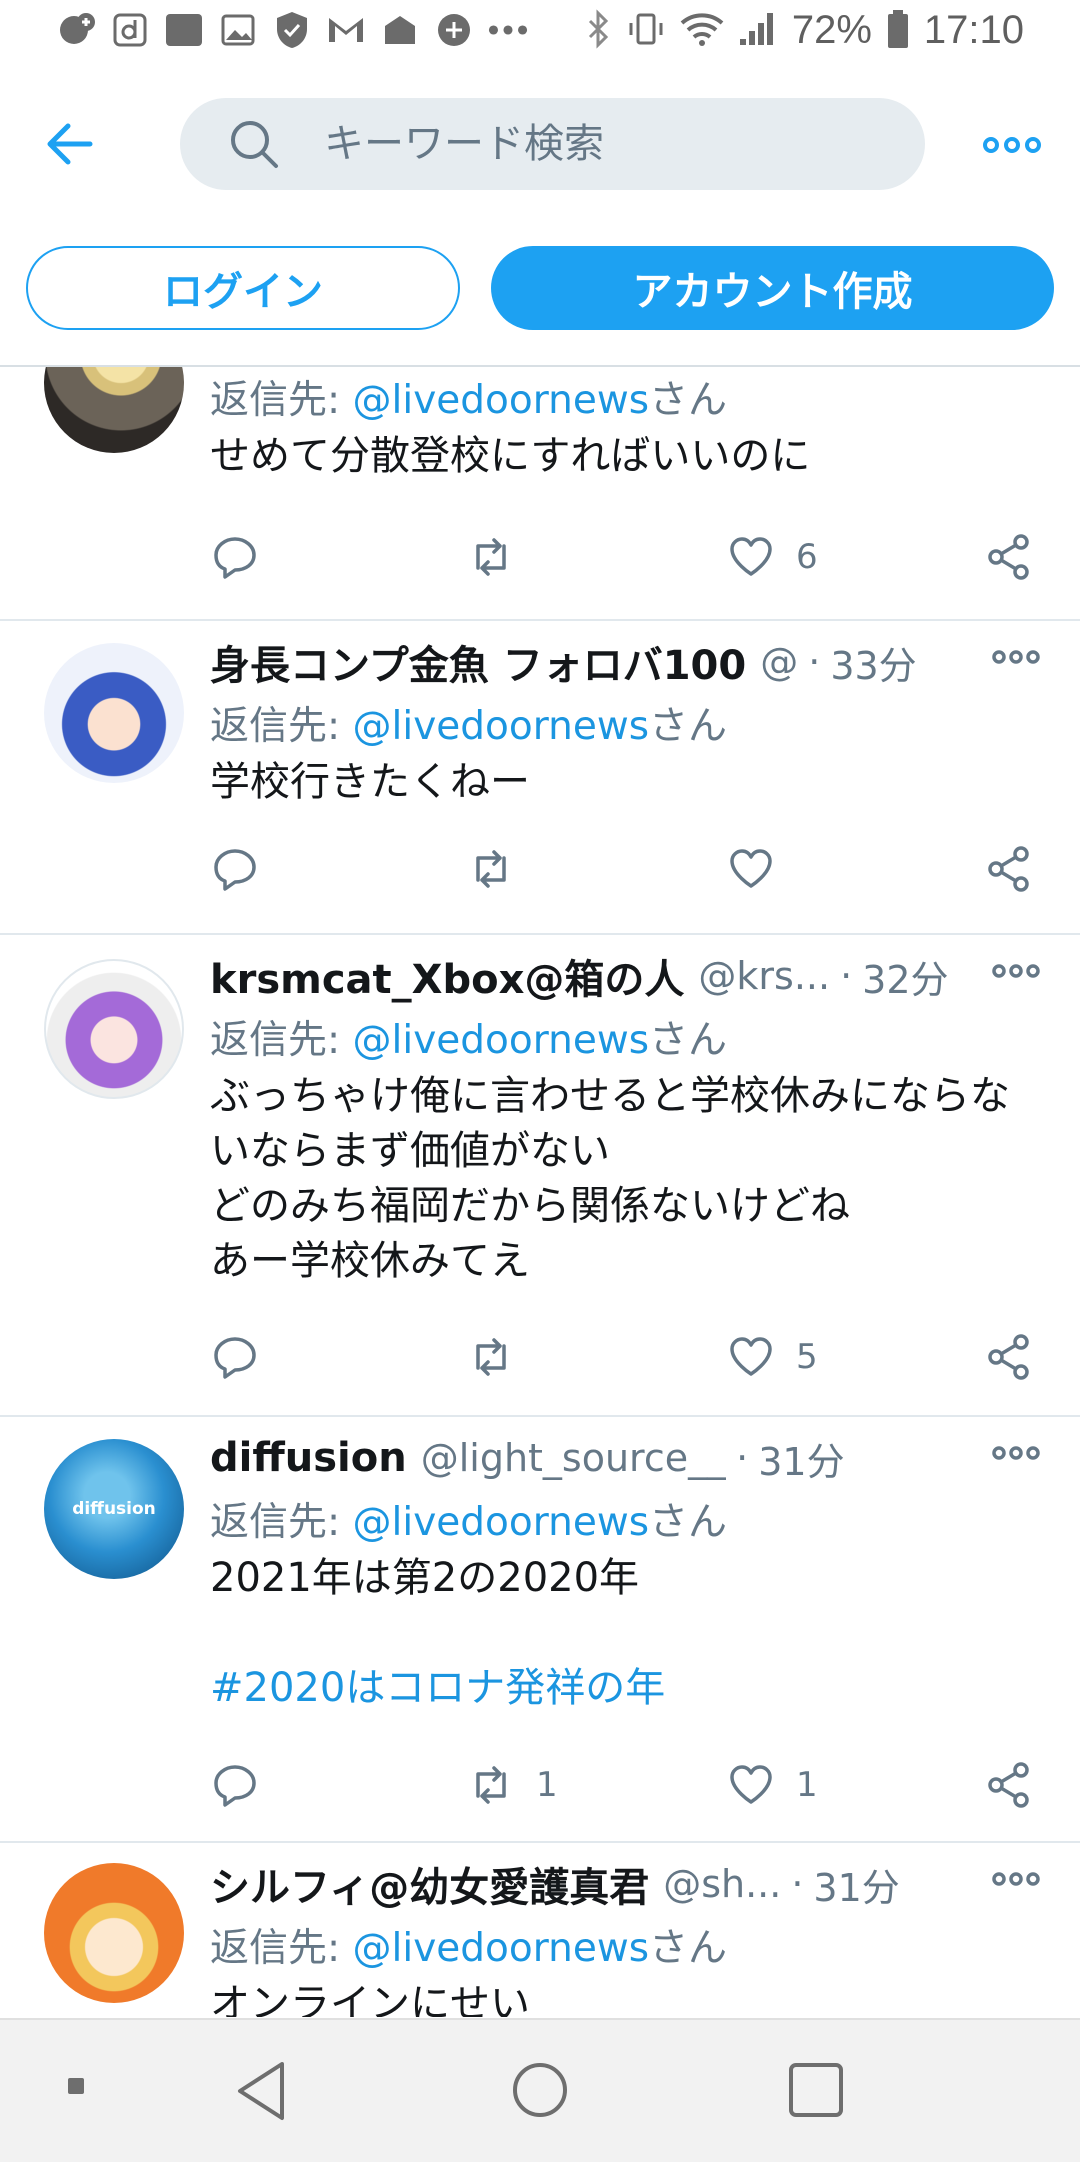  I want to click on search-bar, so click(552, 144).